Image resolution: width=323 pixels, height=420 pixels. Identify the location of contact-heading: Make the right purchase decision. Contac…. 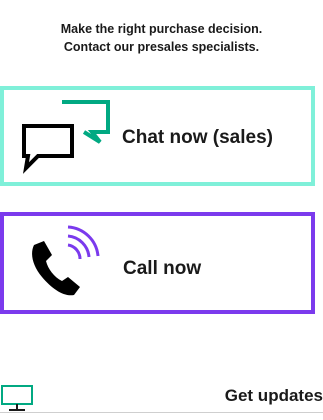
(161, 38).